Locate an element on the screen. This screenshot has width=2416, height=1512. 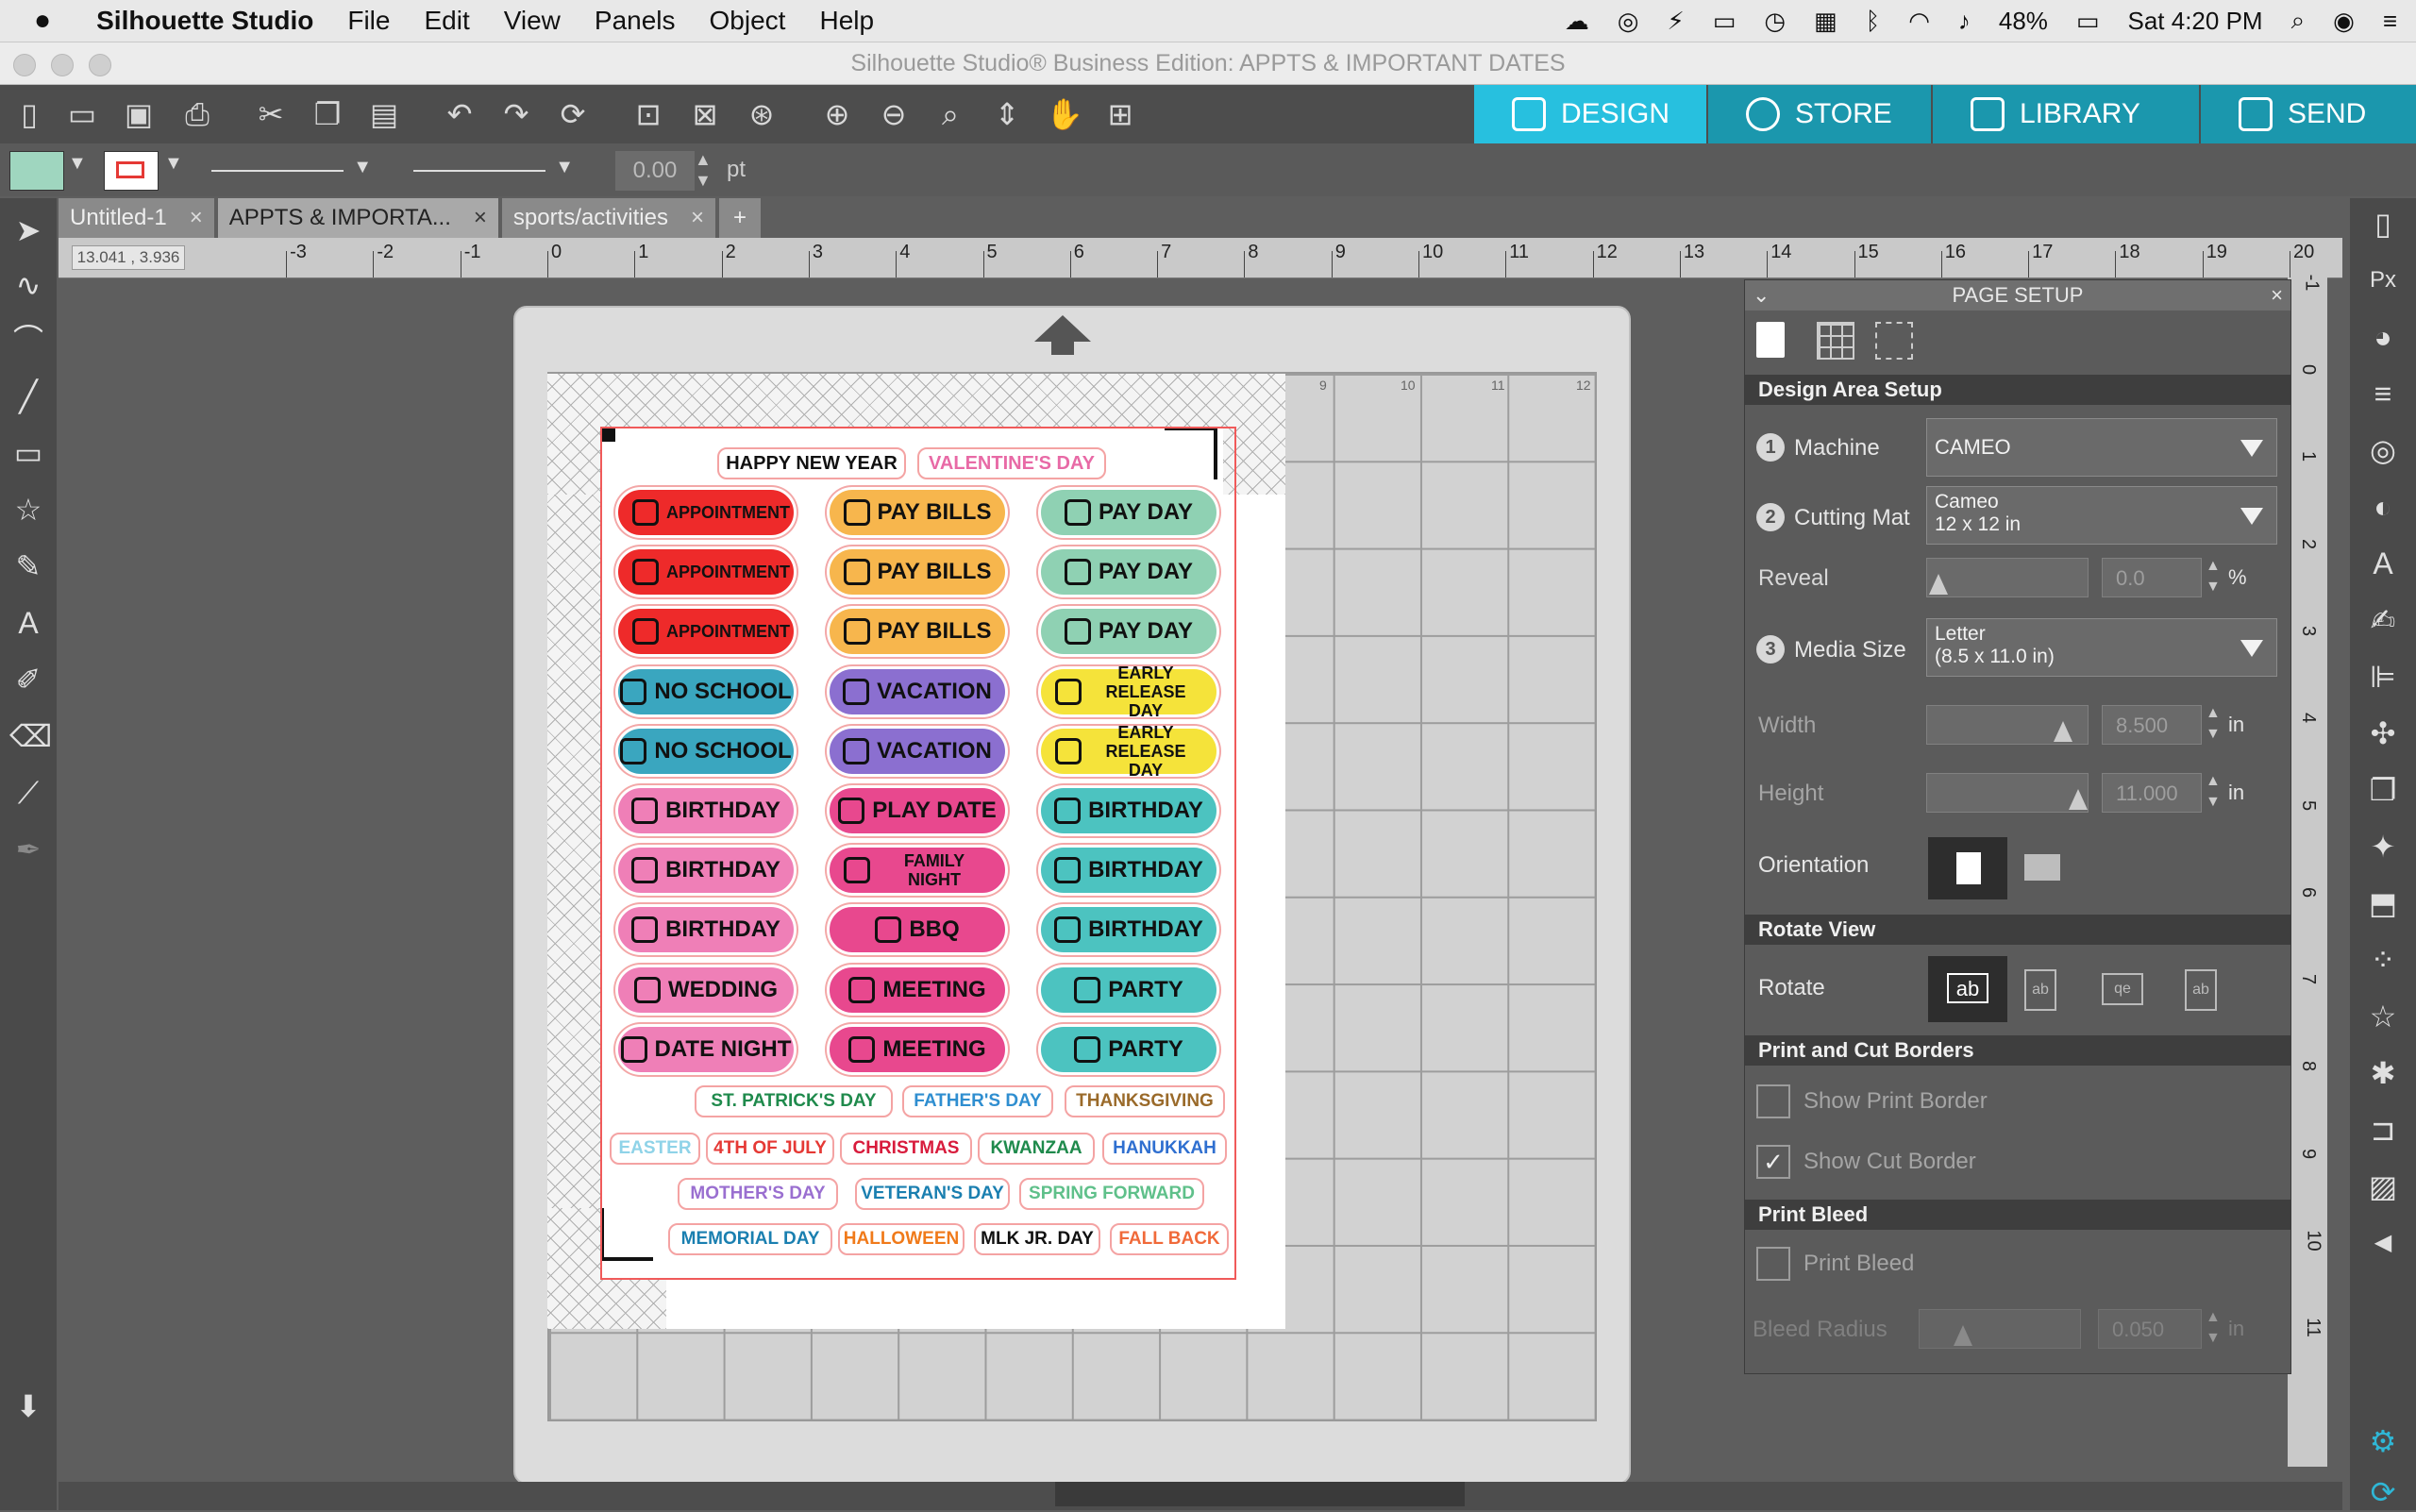
trace-icon: ⊛ is located at coordinates (762, 114).